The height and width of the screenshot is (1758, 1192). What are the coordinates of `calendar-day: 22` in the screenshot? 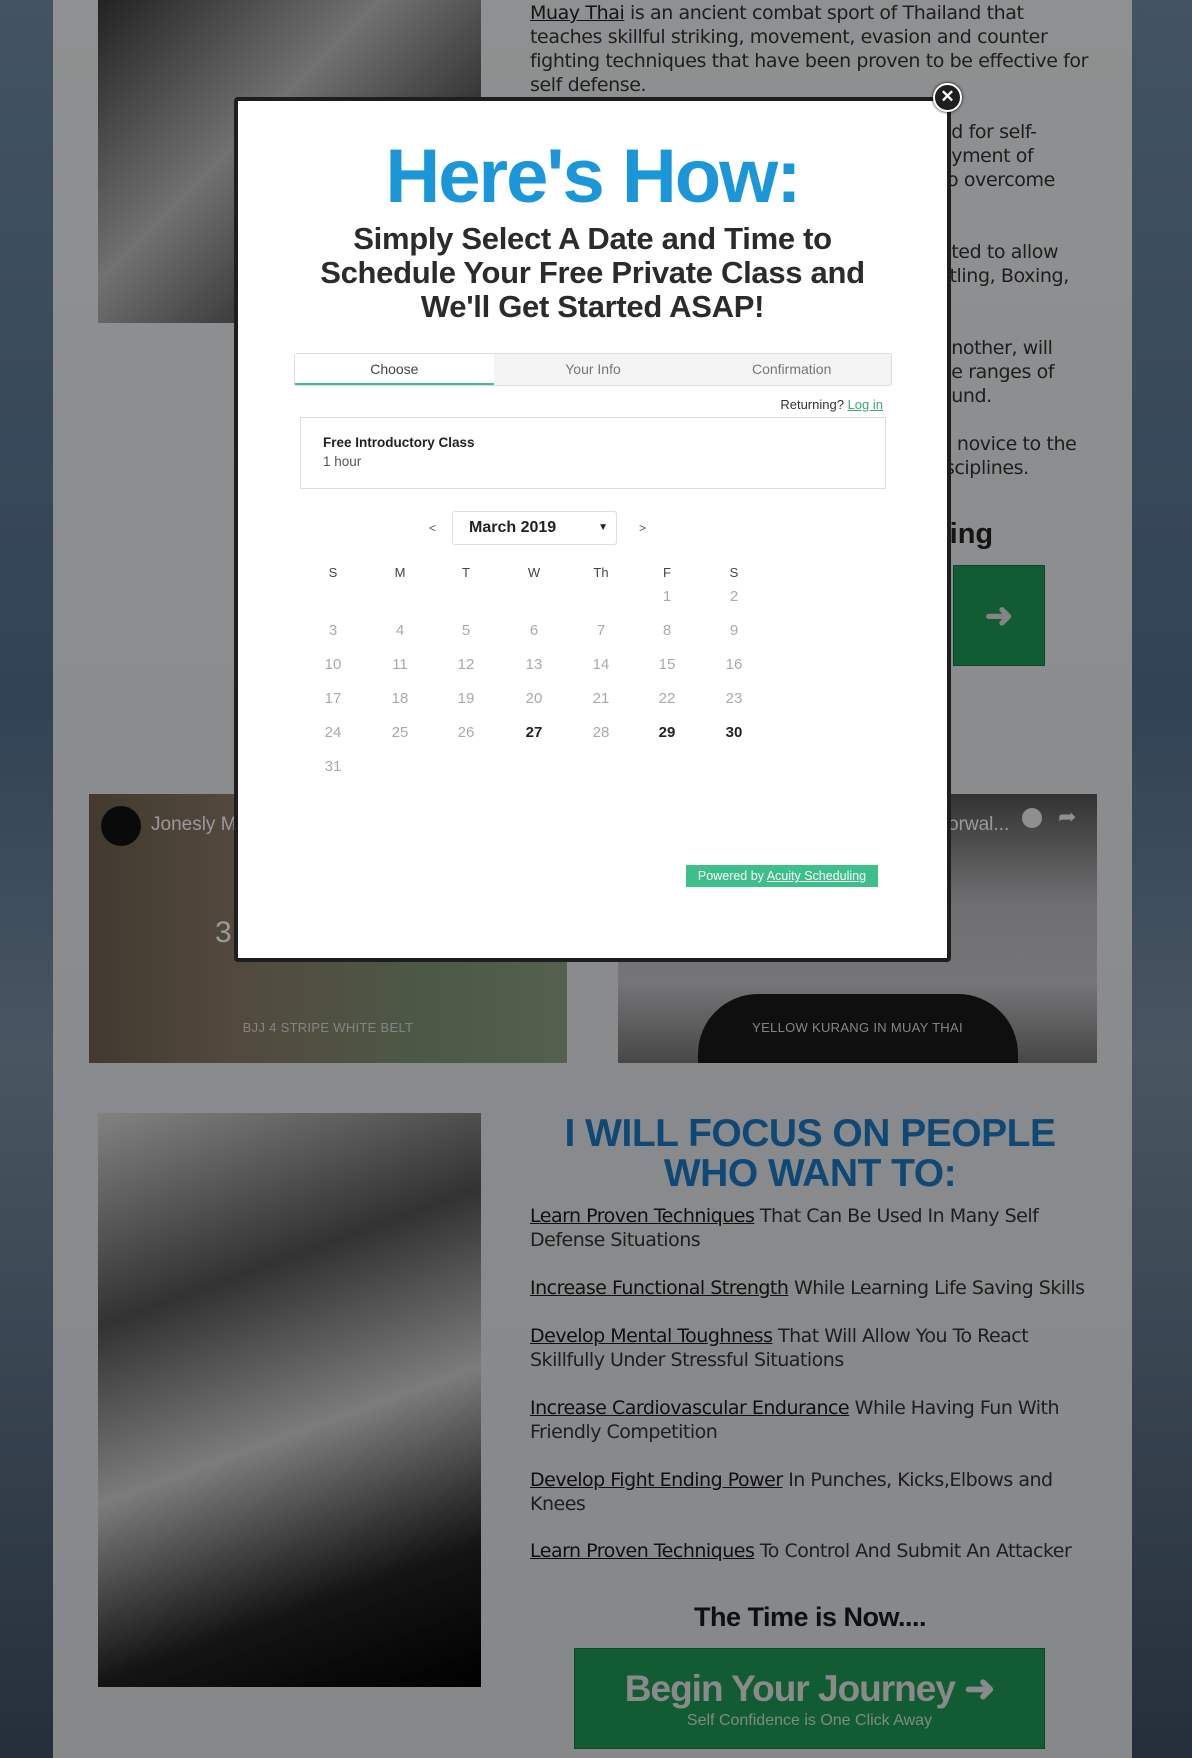 It's located at (667, 698).